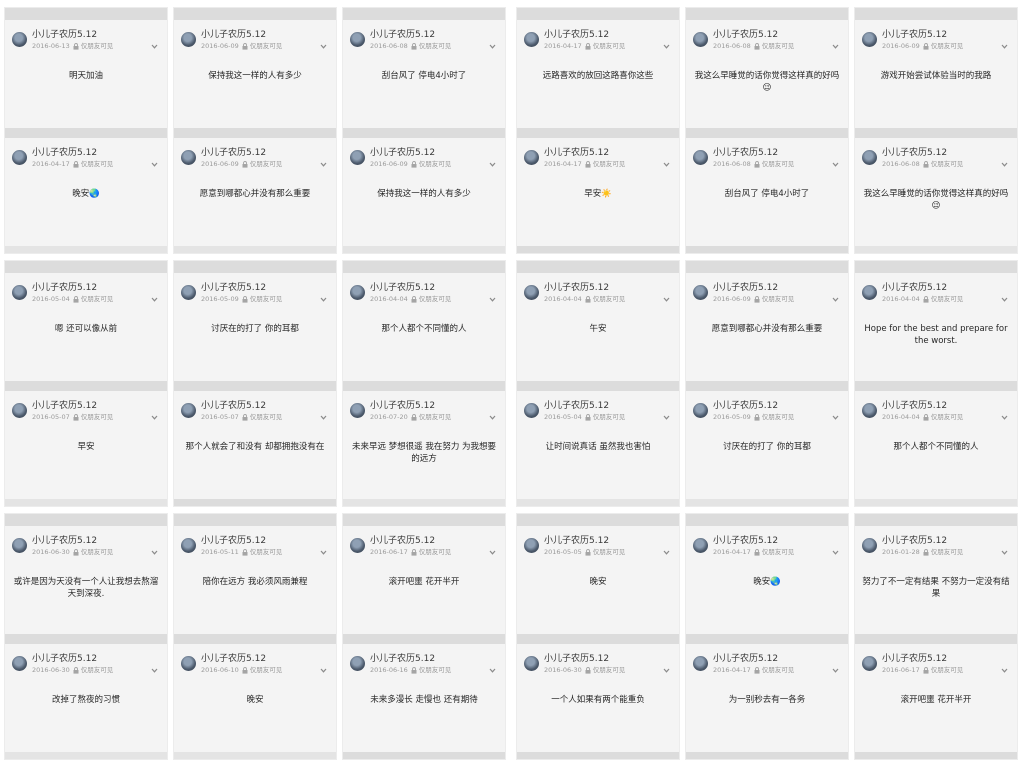 The image size is (1024, 768). I want to click on post-card: 小儿子农历5.12 2016-04-17 仅朋友可见 远路喜欢的放回这路喜你这些, so click(598, 74).